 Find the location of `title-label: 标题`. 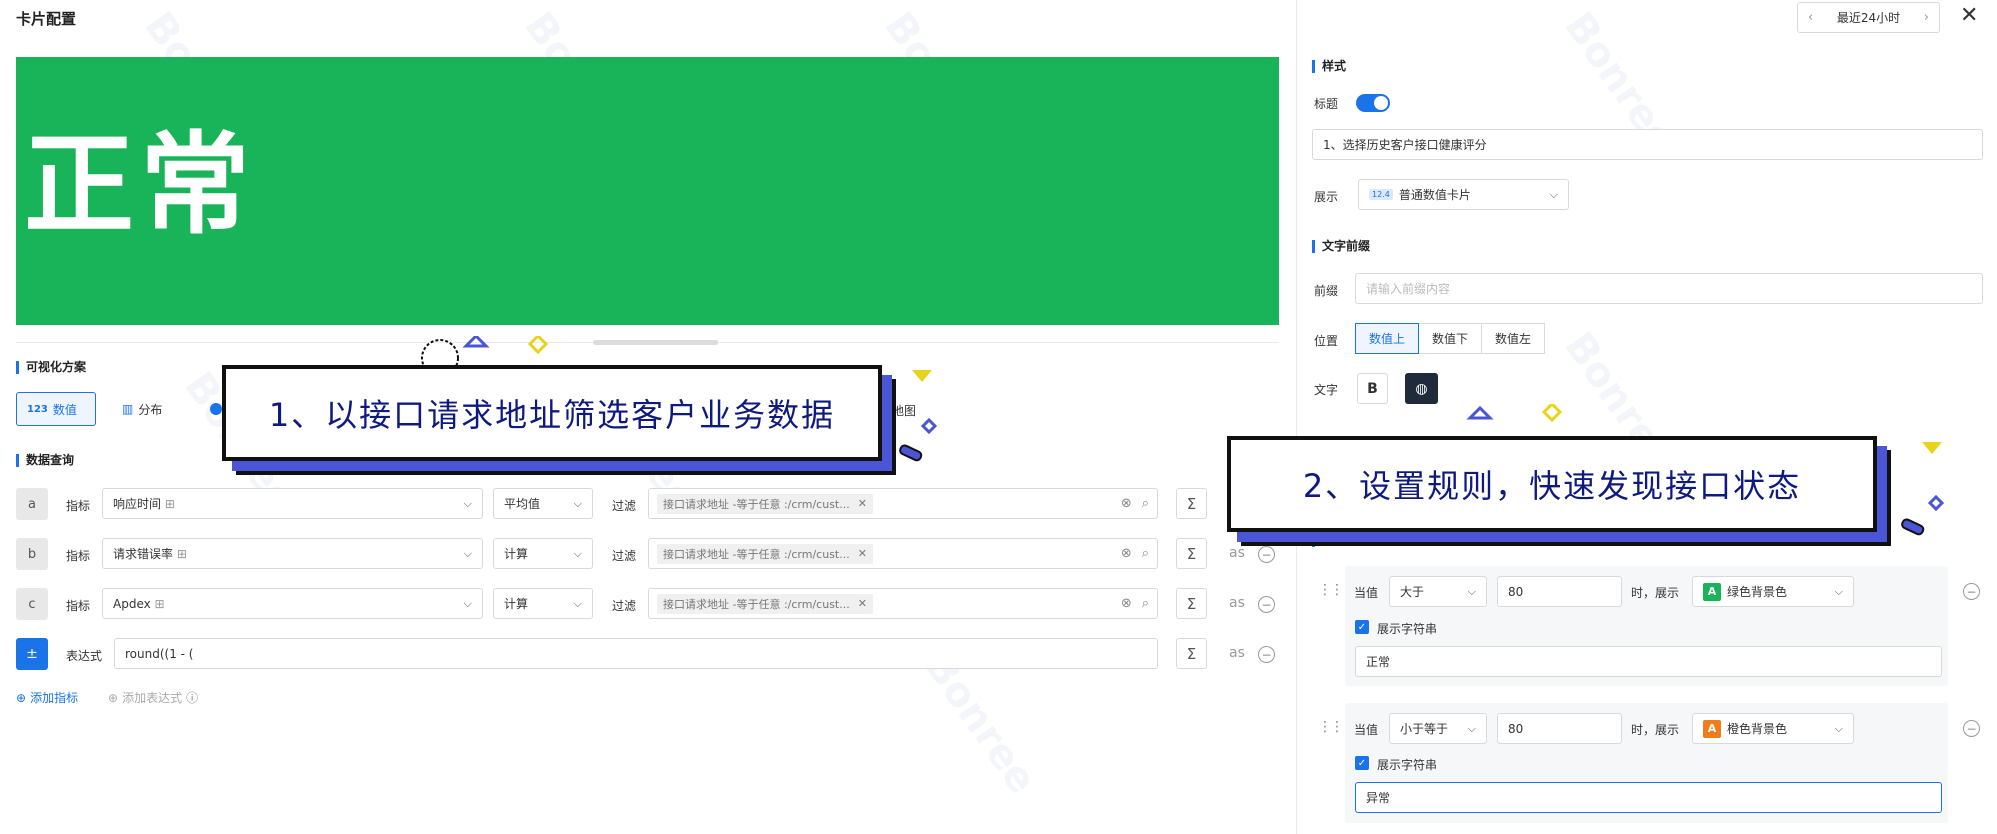

title-label: 标题 is located at coordinates (1326, 104).